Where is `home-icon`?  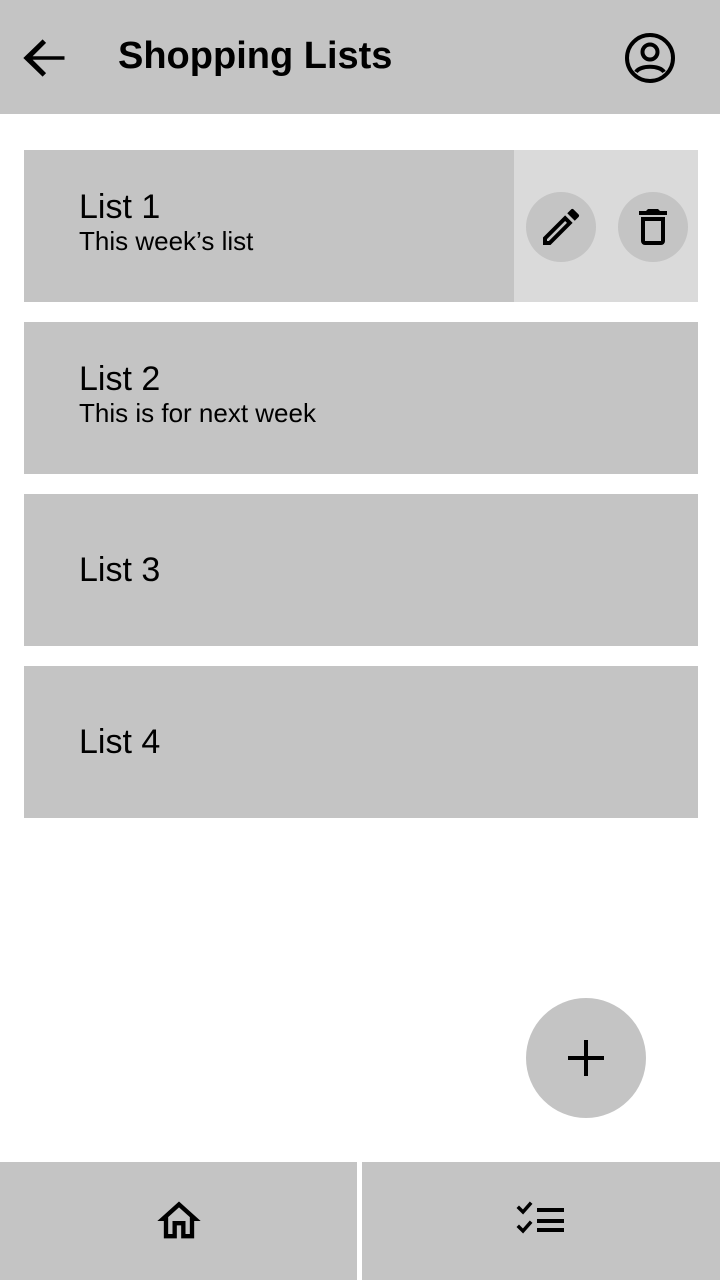
home-icon is located at coordinates (178, 1220).